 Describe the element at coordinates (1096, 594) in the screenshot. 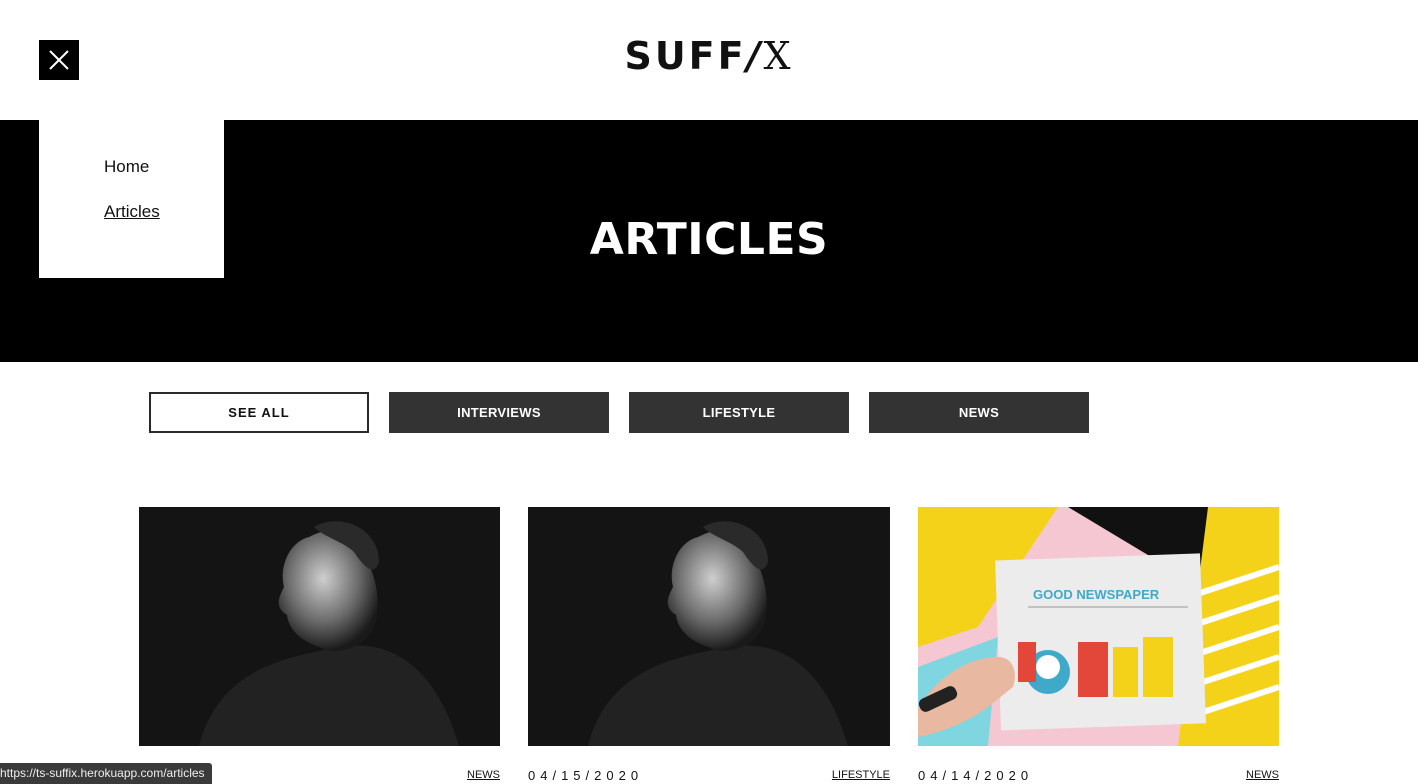

I see `newspaper-headline: GOOD NEWSPAPER` at that location.